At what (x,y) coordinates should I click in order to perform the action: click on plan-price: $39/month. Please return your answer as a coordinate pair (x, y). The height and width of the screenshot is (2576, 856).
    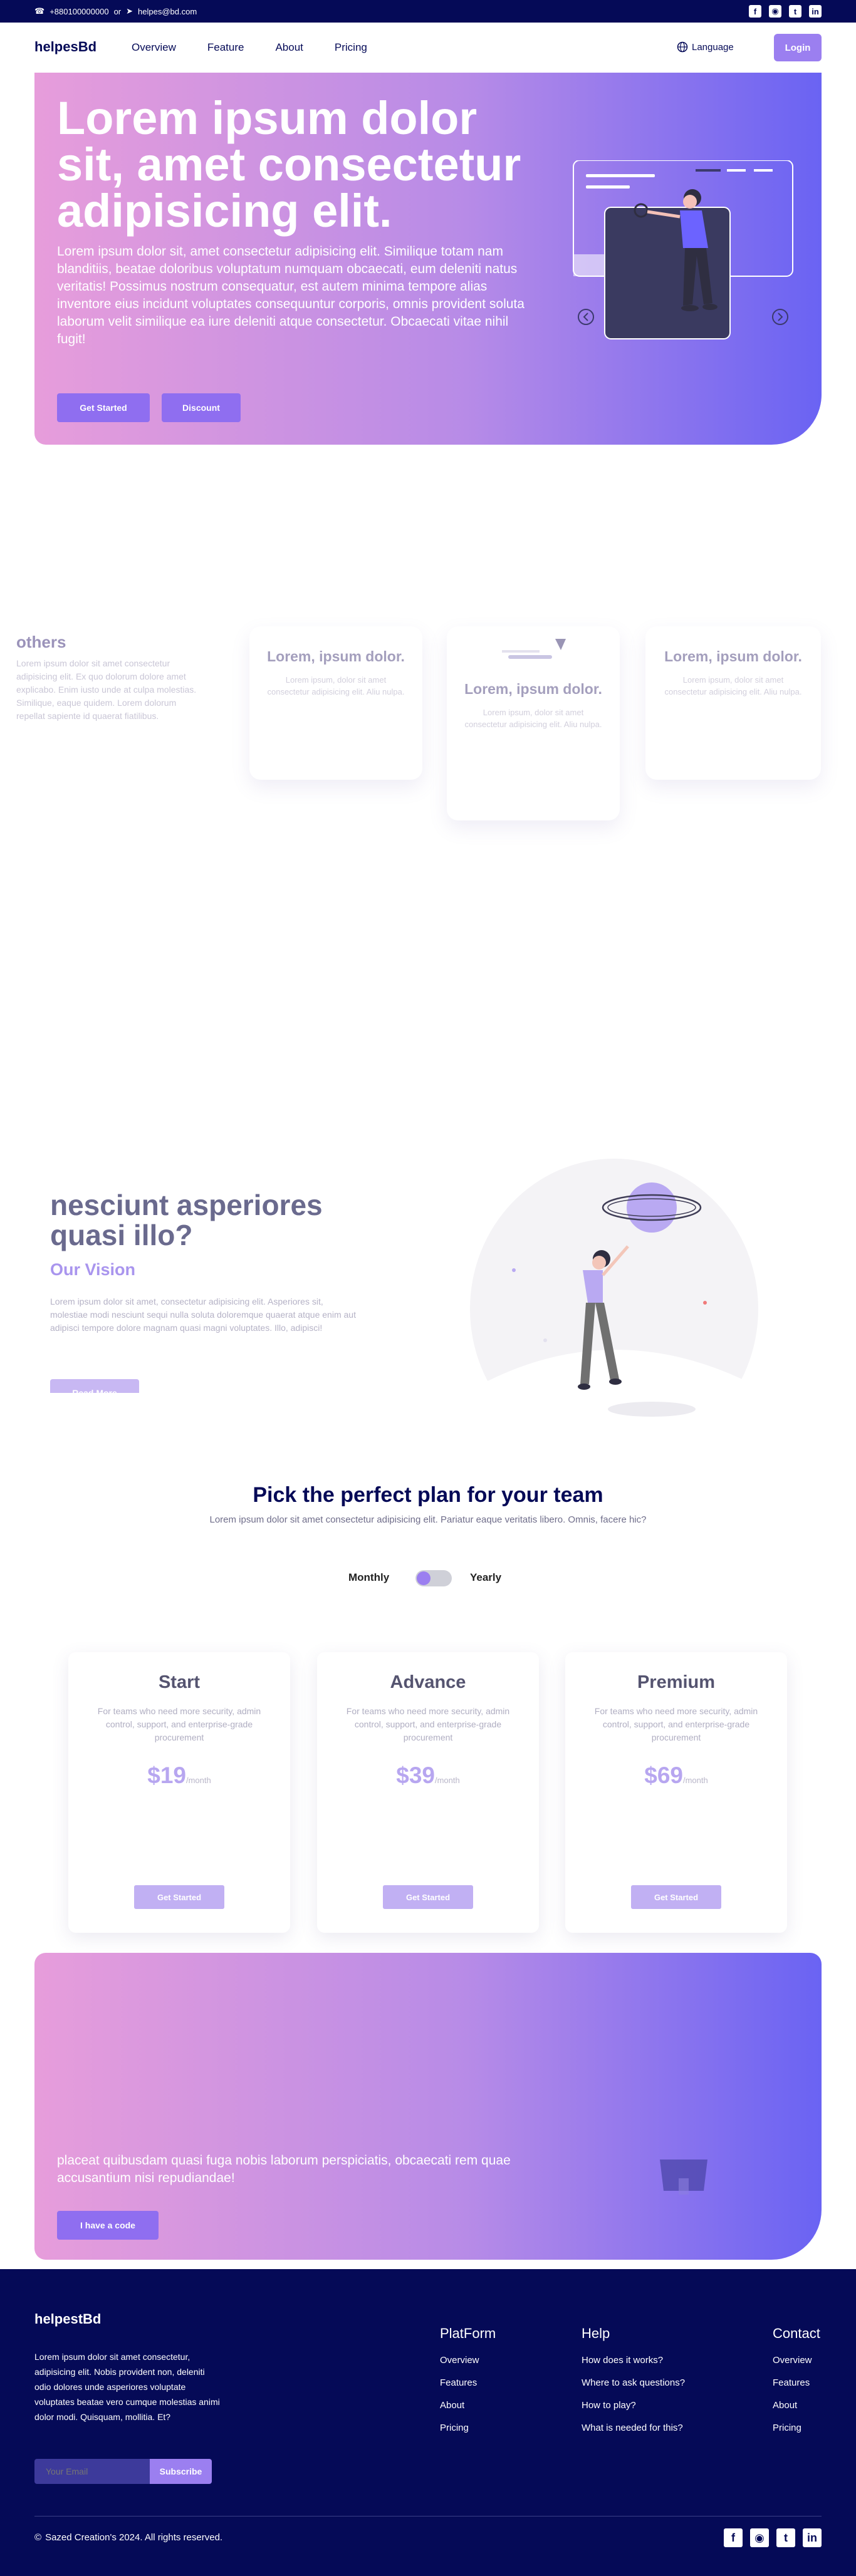
    Looking at the image, I should click on (428, 1775).